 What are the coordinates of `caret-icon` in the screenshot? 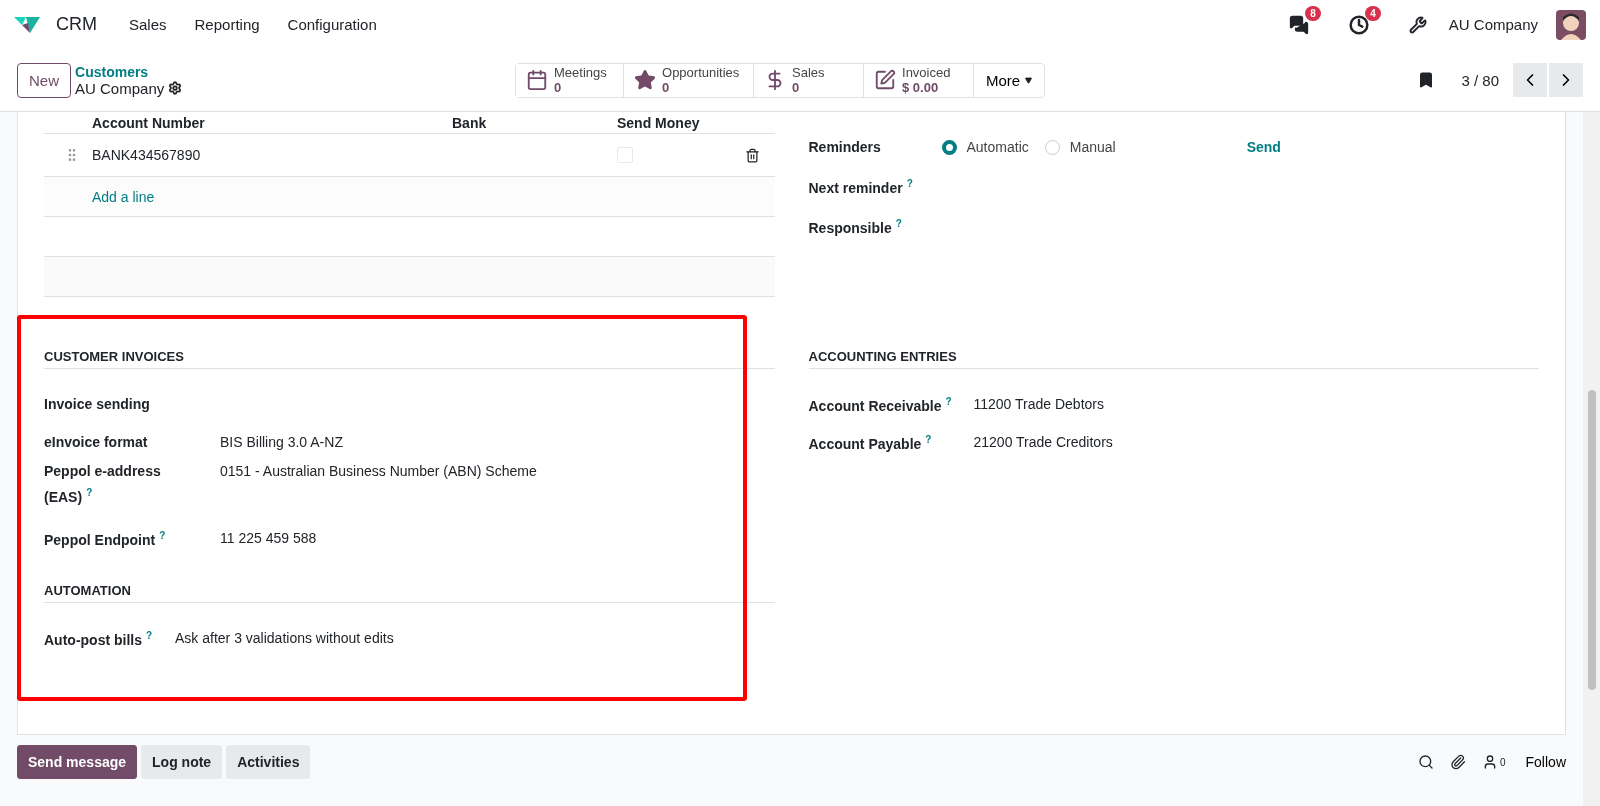 It's located at (1029, 80).